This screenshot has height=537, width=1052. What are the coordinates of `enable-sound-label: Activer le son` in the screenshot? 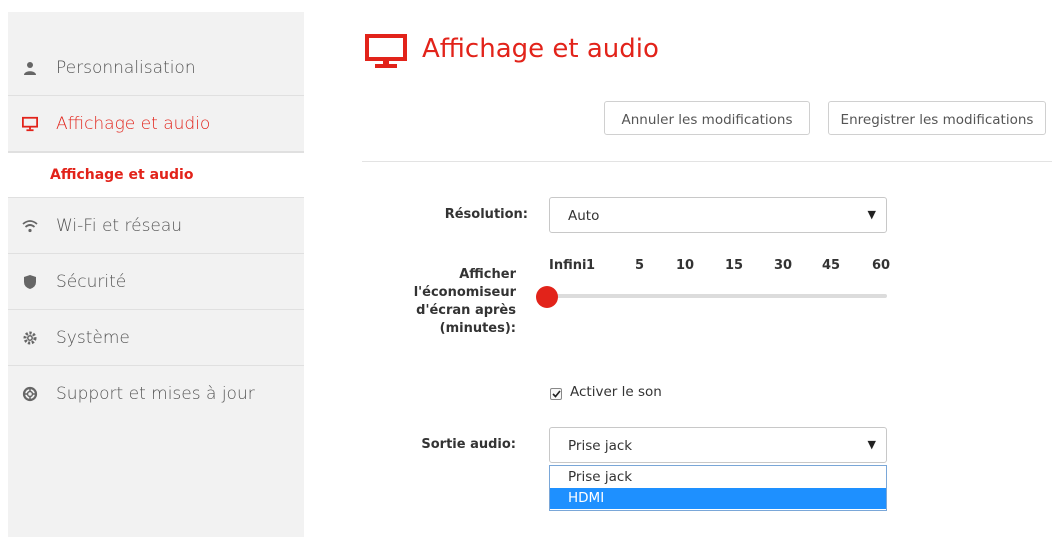 It's located at (616, 392).